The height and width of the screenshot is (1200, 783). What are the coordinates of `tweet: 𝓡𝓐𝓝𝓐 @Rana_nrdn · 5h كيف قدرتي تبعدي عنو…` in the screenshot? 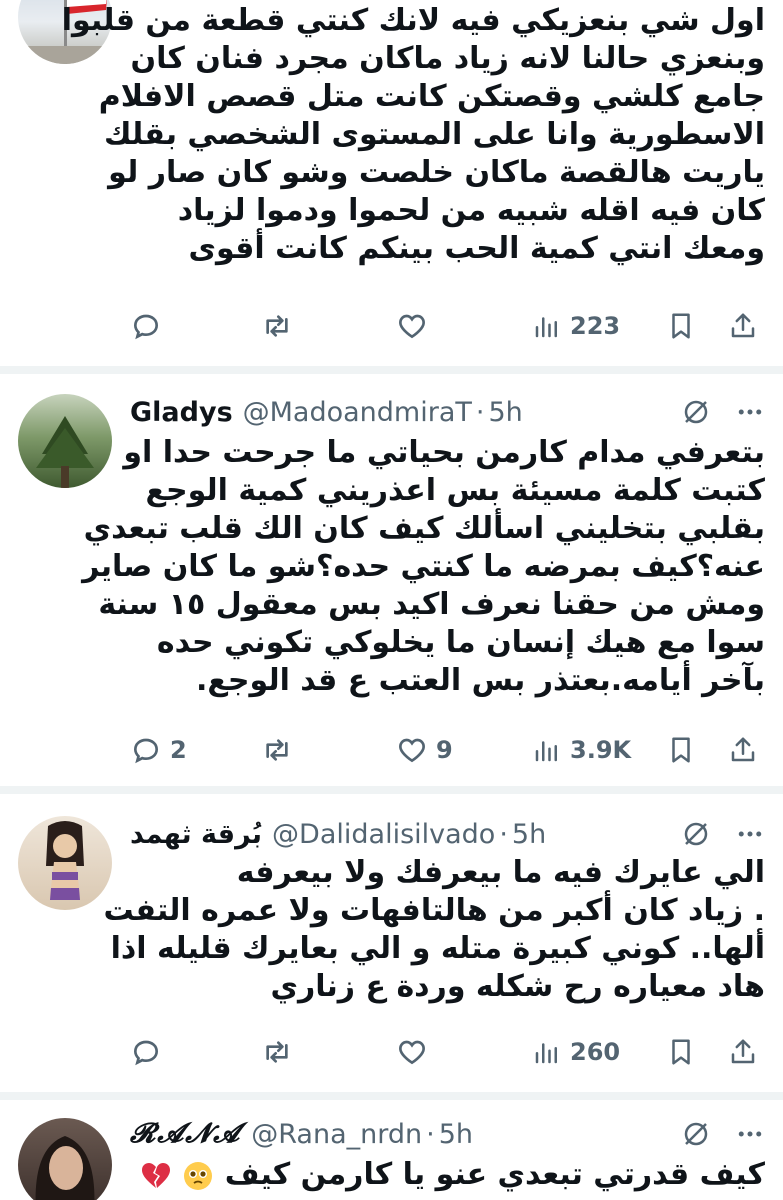 It's located at (391, 1150).